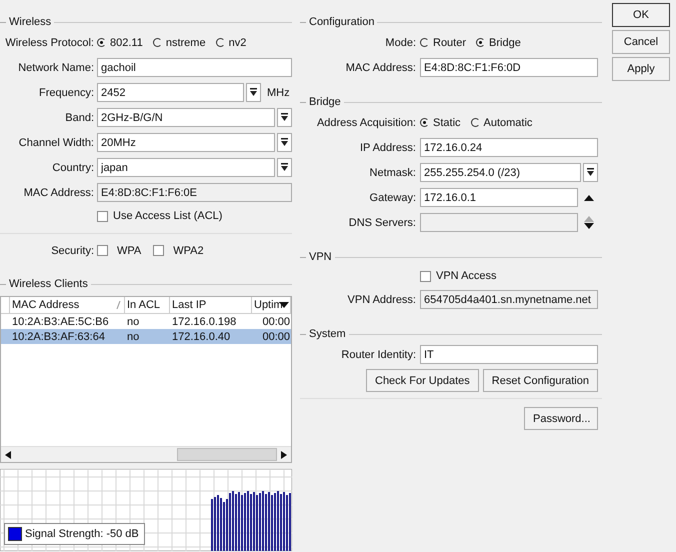 This screenshot has width=676, height=552. I want to click on input-field: E4:8D:8C:F1:F6:0E, so click(194, 192).